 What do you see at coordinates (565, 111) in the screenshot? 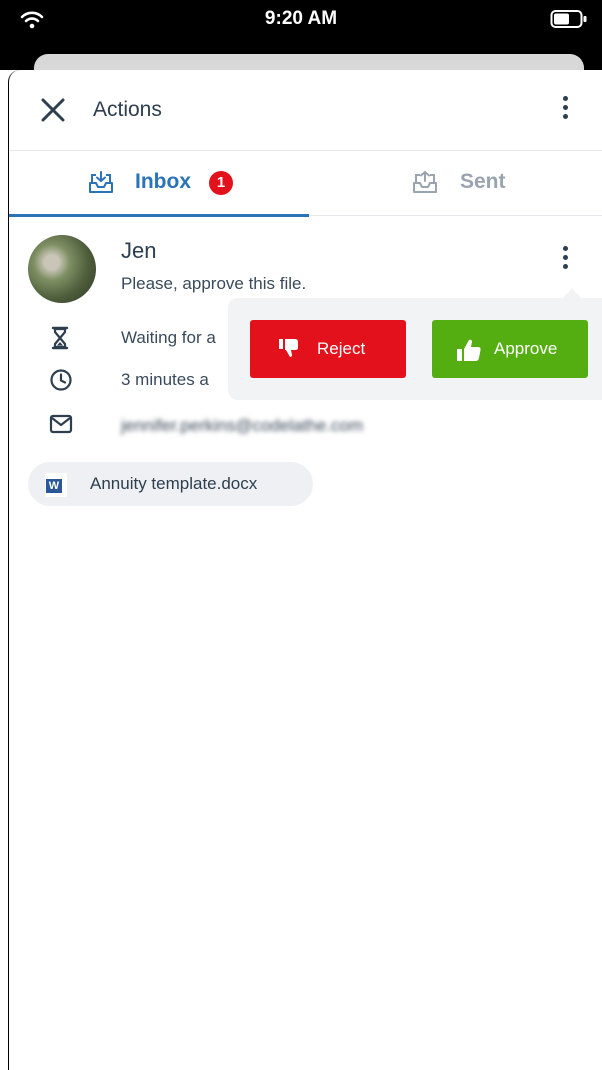
I see `more-options-icon` at bounding box center [565, 111].